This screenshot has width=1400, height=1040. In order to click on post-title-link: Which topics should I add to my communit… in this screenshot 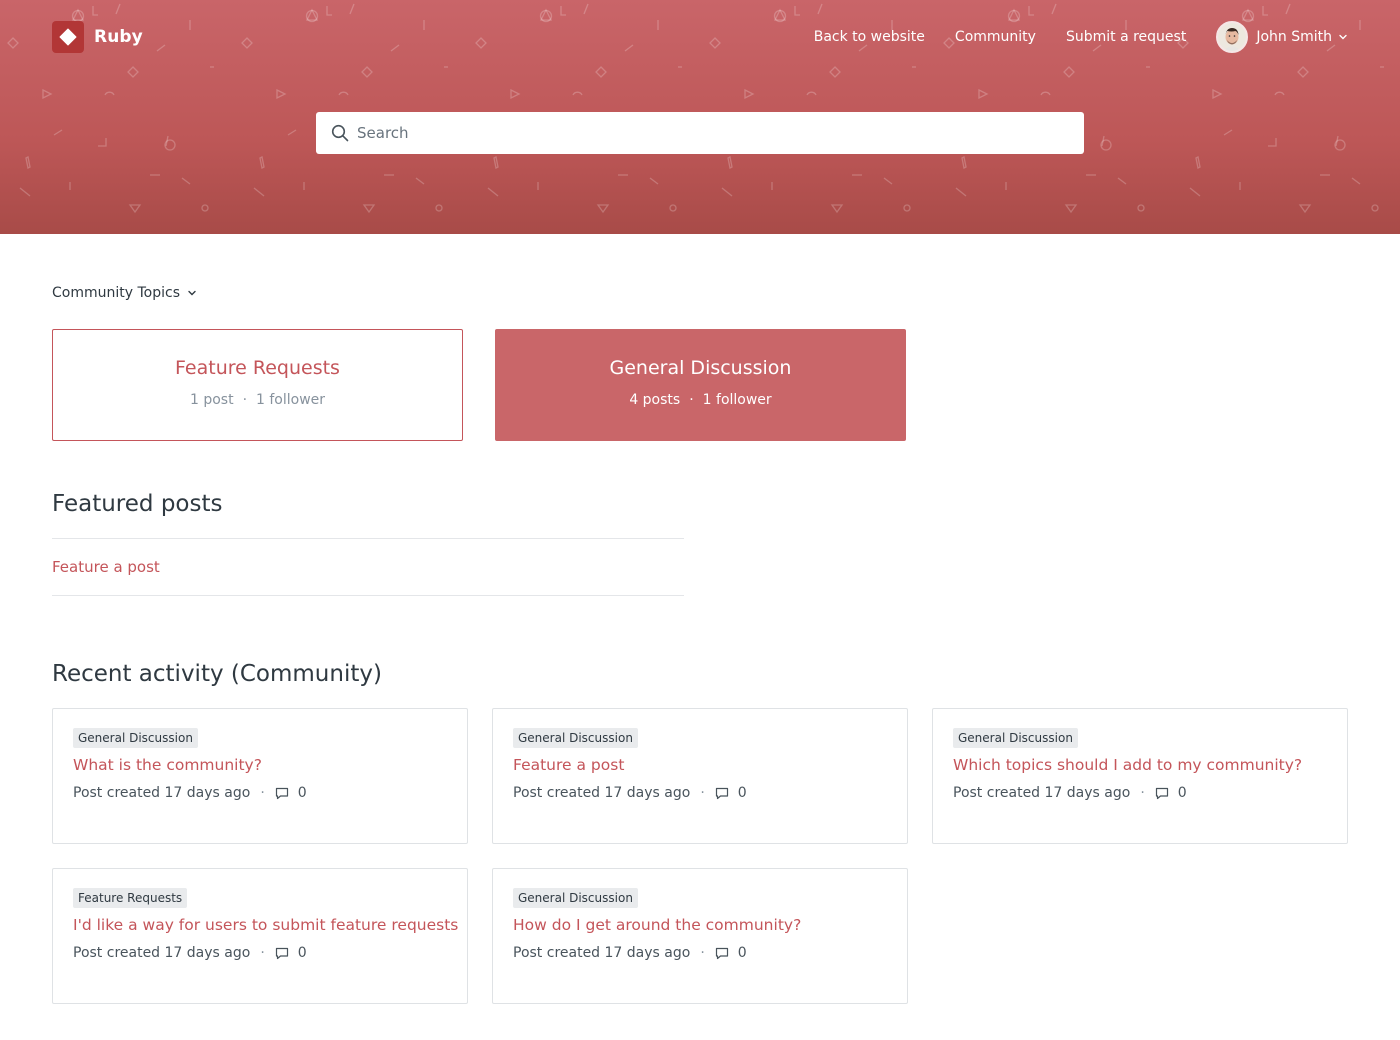, I will do `click(1140, 765)`.